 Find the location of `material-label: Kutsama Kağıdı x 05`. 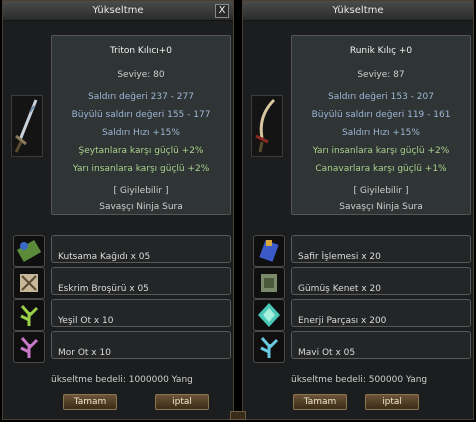

material-label: Kutsama Kağıdı x 05 is located at coordinates (104, 257).